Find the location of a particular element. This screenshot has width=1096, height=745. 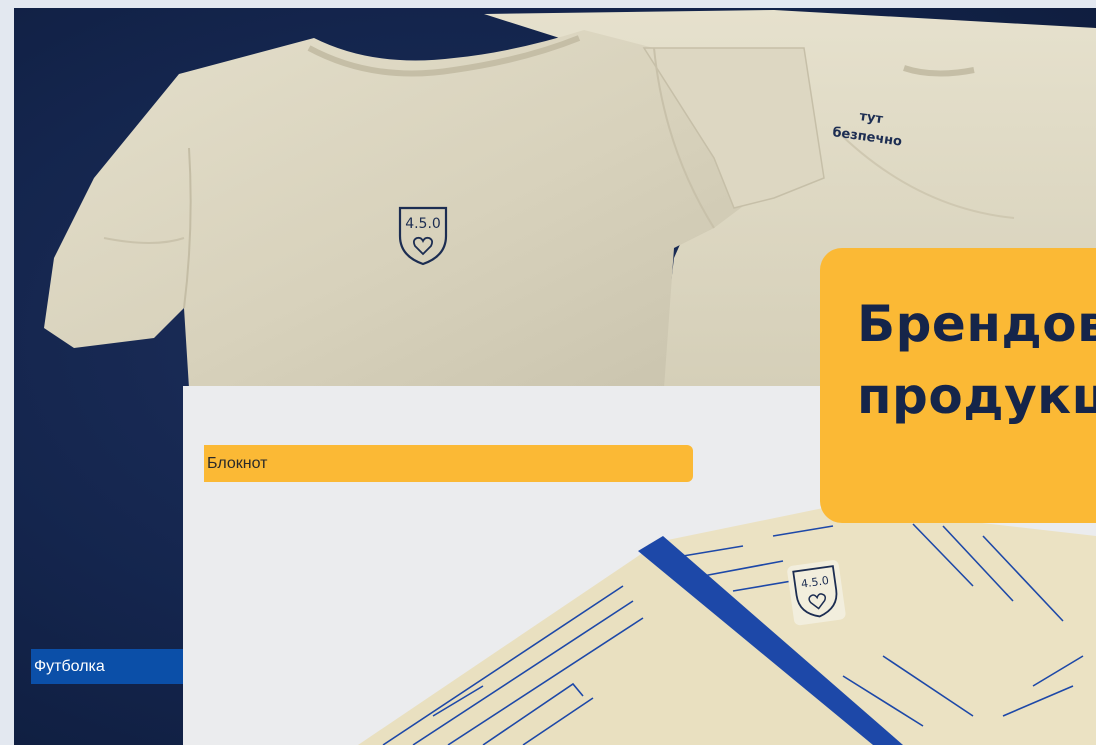

notebook-label: Блокнот is located at coordinates (448, 463).